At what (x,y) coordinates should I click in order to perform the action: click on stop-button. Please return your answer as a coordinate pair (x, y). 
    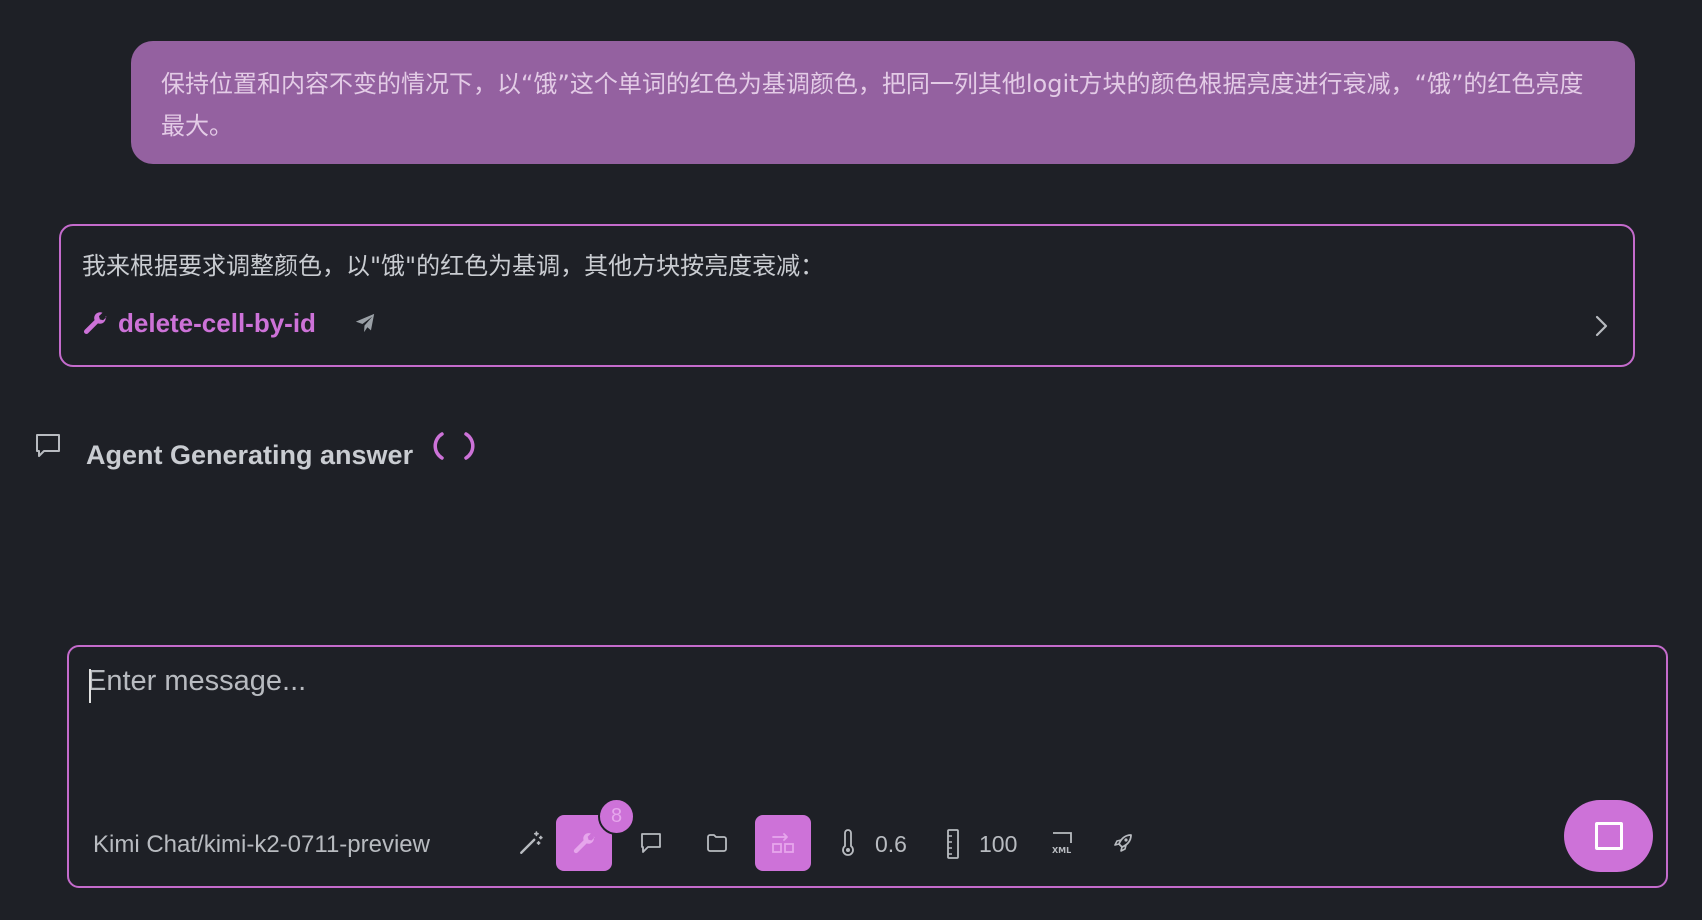
    Looking at the image, I should click on (1608, 836).